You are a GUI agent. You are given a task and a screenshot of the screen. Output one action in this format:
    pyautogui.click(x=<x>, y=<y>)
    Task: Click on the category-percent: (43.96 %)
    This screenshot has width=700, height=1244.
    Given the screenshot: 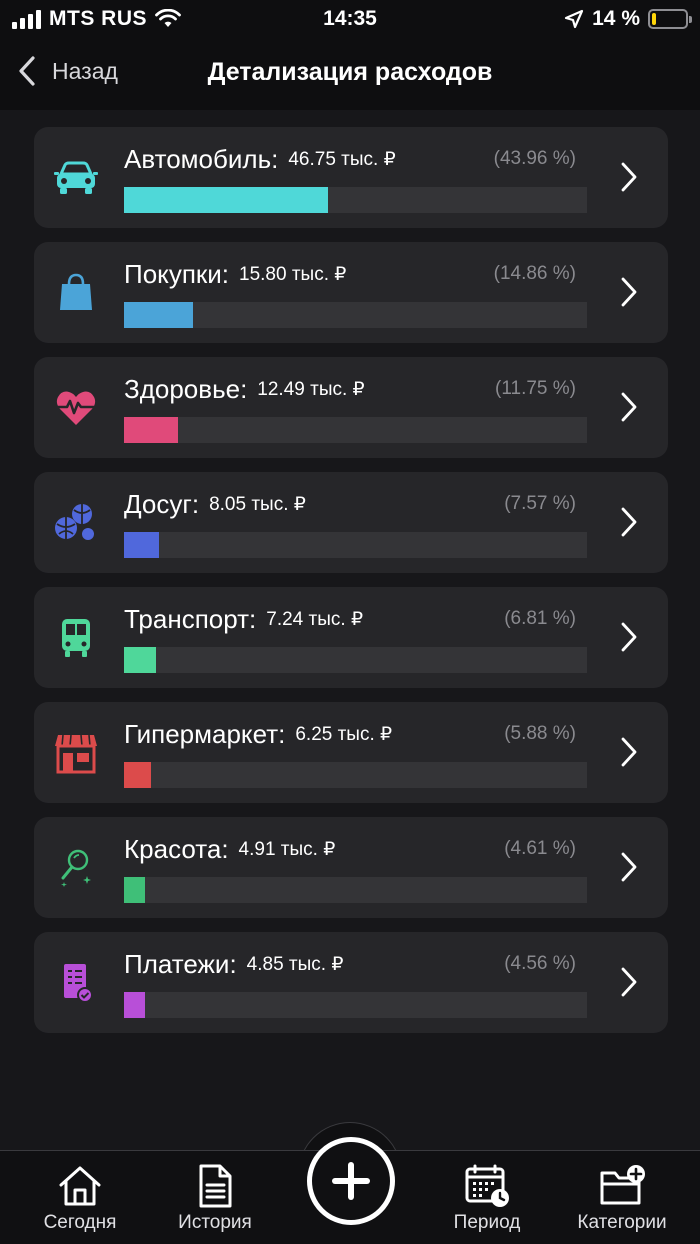 What is the action you would take?
    pyautogui.click(x=534, y=158)
    